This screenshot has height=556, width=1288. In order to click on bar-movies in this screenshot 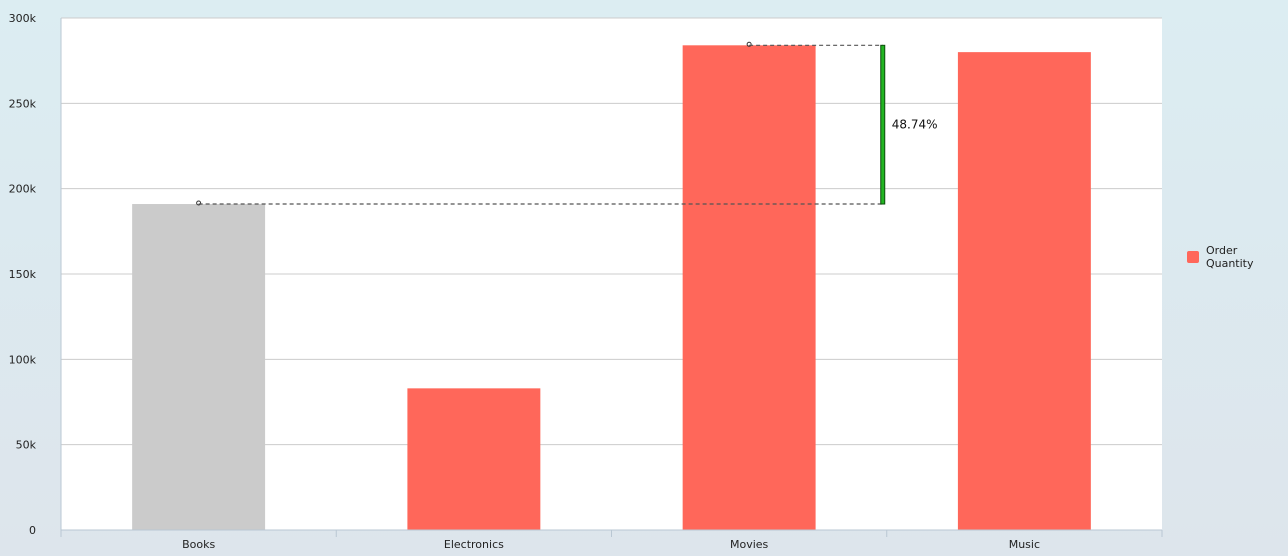, I will do `click(749, 287)`.